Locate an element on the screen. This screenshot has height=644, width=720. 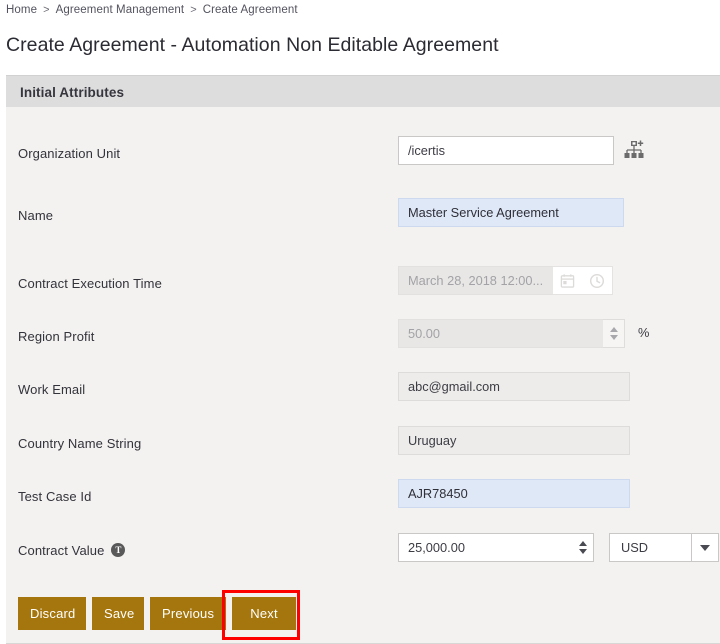
label-test-case-id: Test Case Id is located at coordinates (55, 496).